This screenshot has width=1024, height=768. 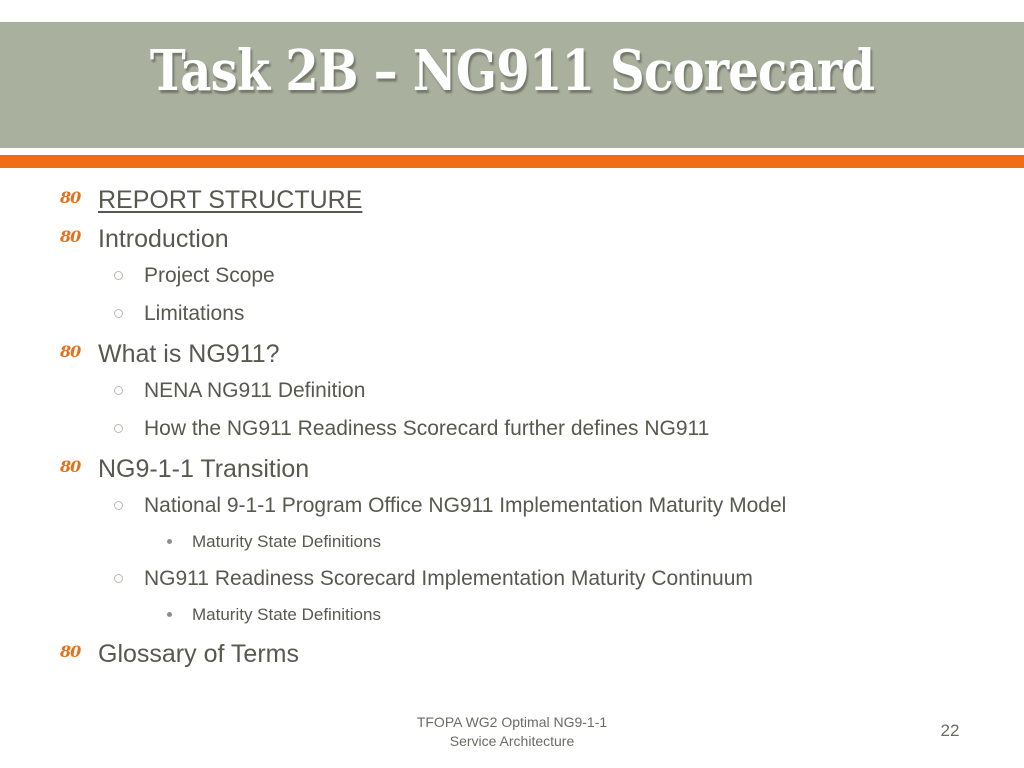 What do you see at coordinates (950, 730) in the screenshot?
I see `page-number: 22` at bounding box center [950, 730].